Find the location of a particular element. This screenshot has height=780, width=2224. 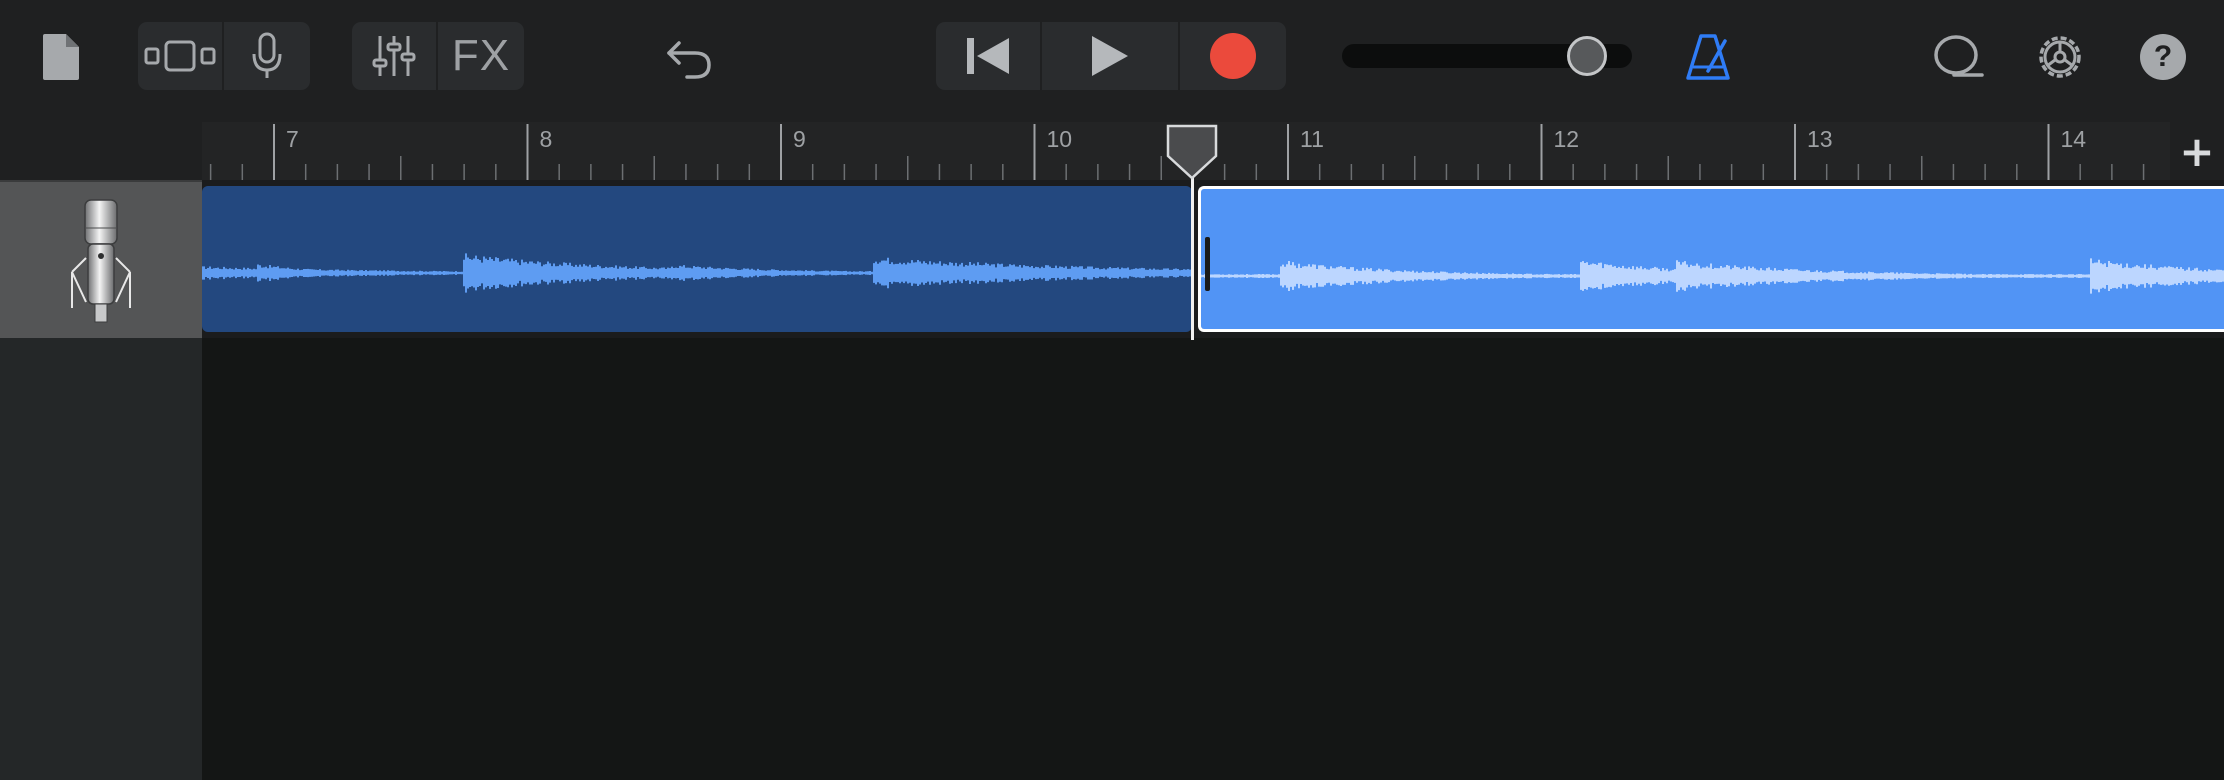

volume-slider-knob is located at coordinates (1587, 56).